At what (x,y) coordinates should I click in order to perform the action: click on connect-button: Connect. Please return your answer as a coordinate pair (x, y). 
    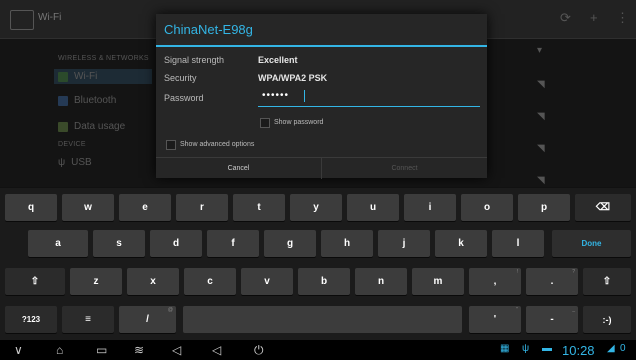
    Looking at the image, I should click on (404, 168).